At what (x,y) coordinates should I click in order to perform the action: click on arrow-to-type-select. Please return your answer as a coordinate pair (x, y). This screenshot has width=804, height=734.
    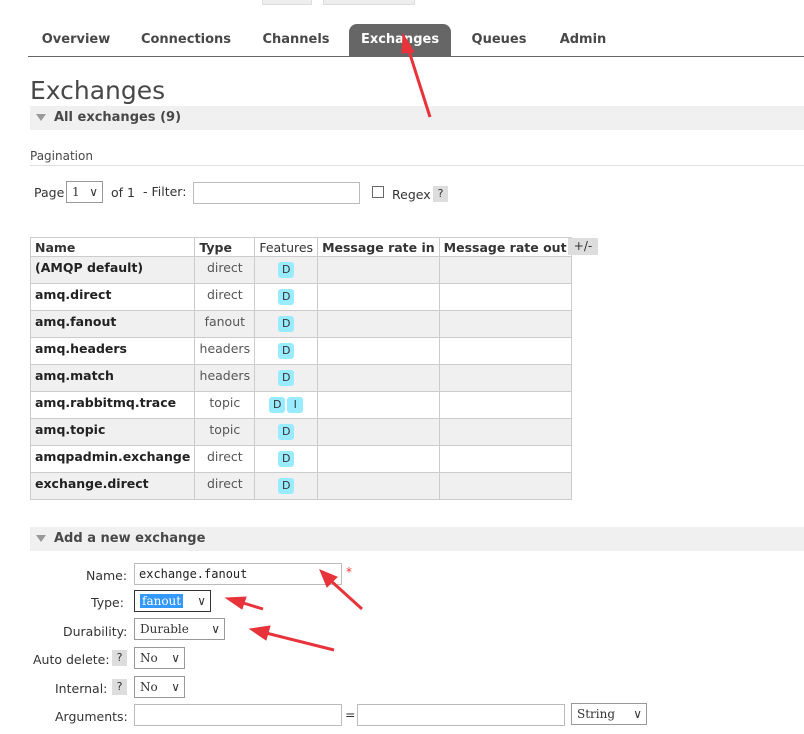
    Looking at the image, I should click on (244, 603).